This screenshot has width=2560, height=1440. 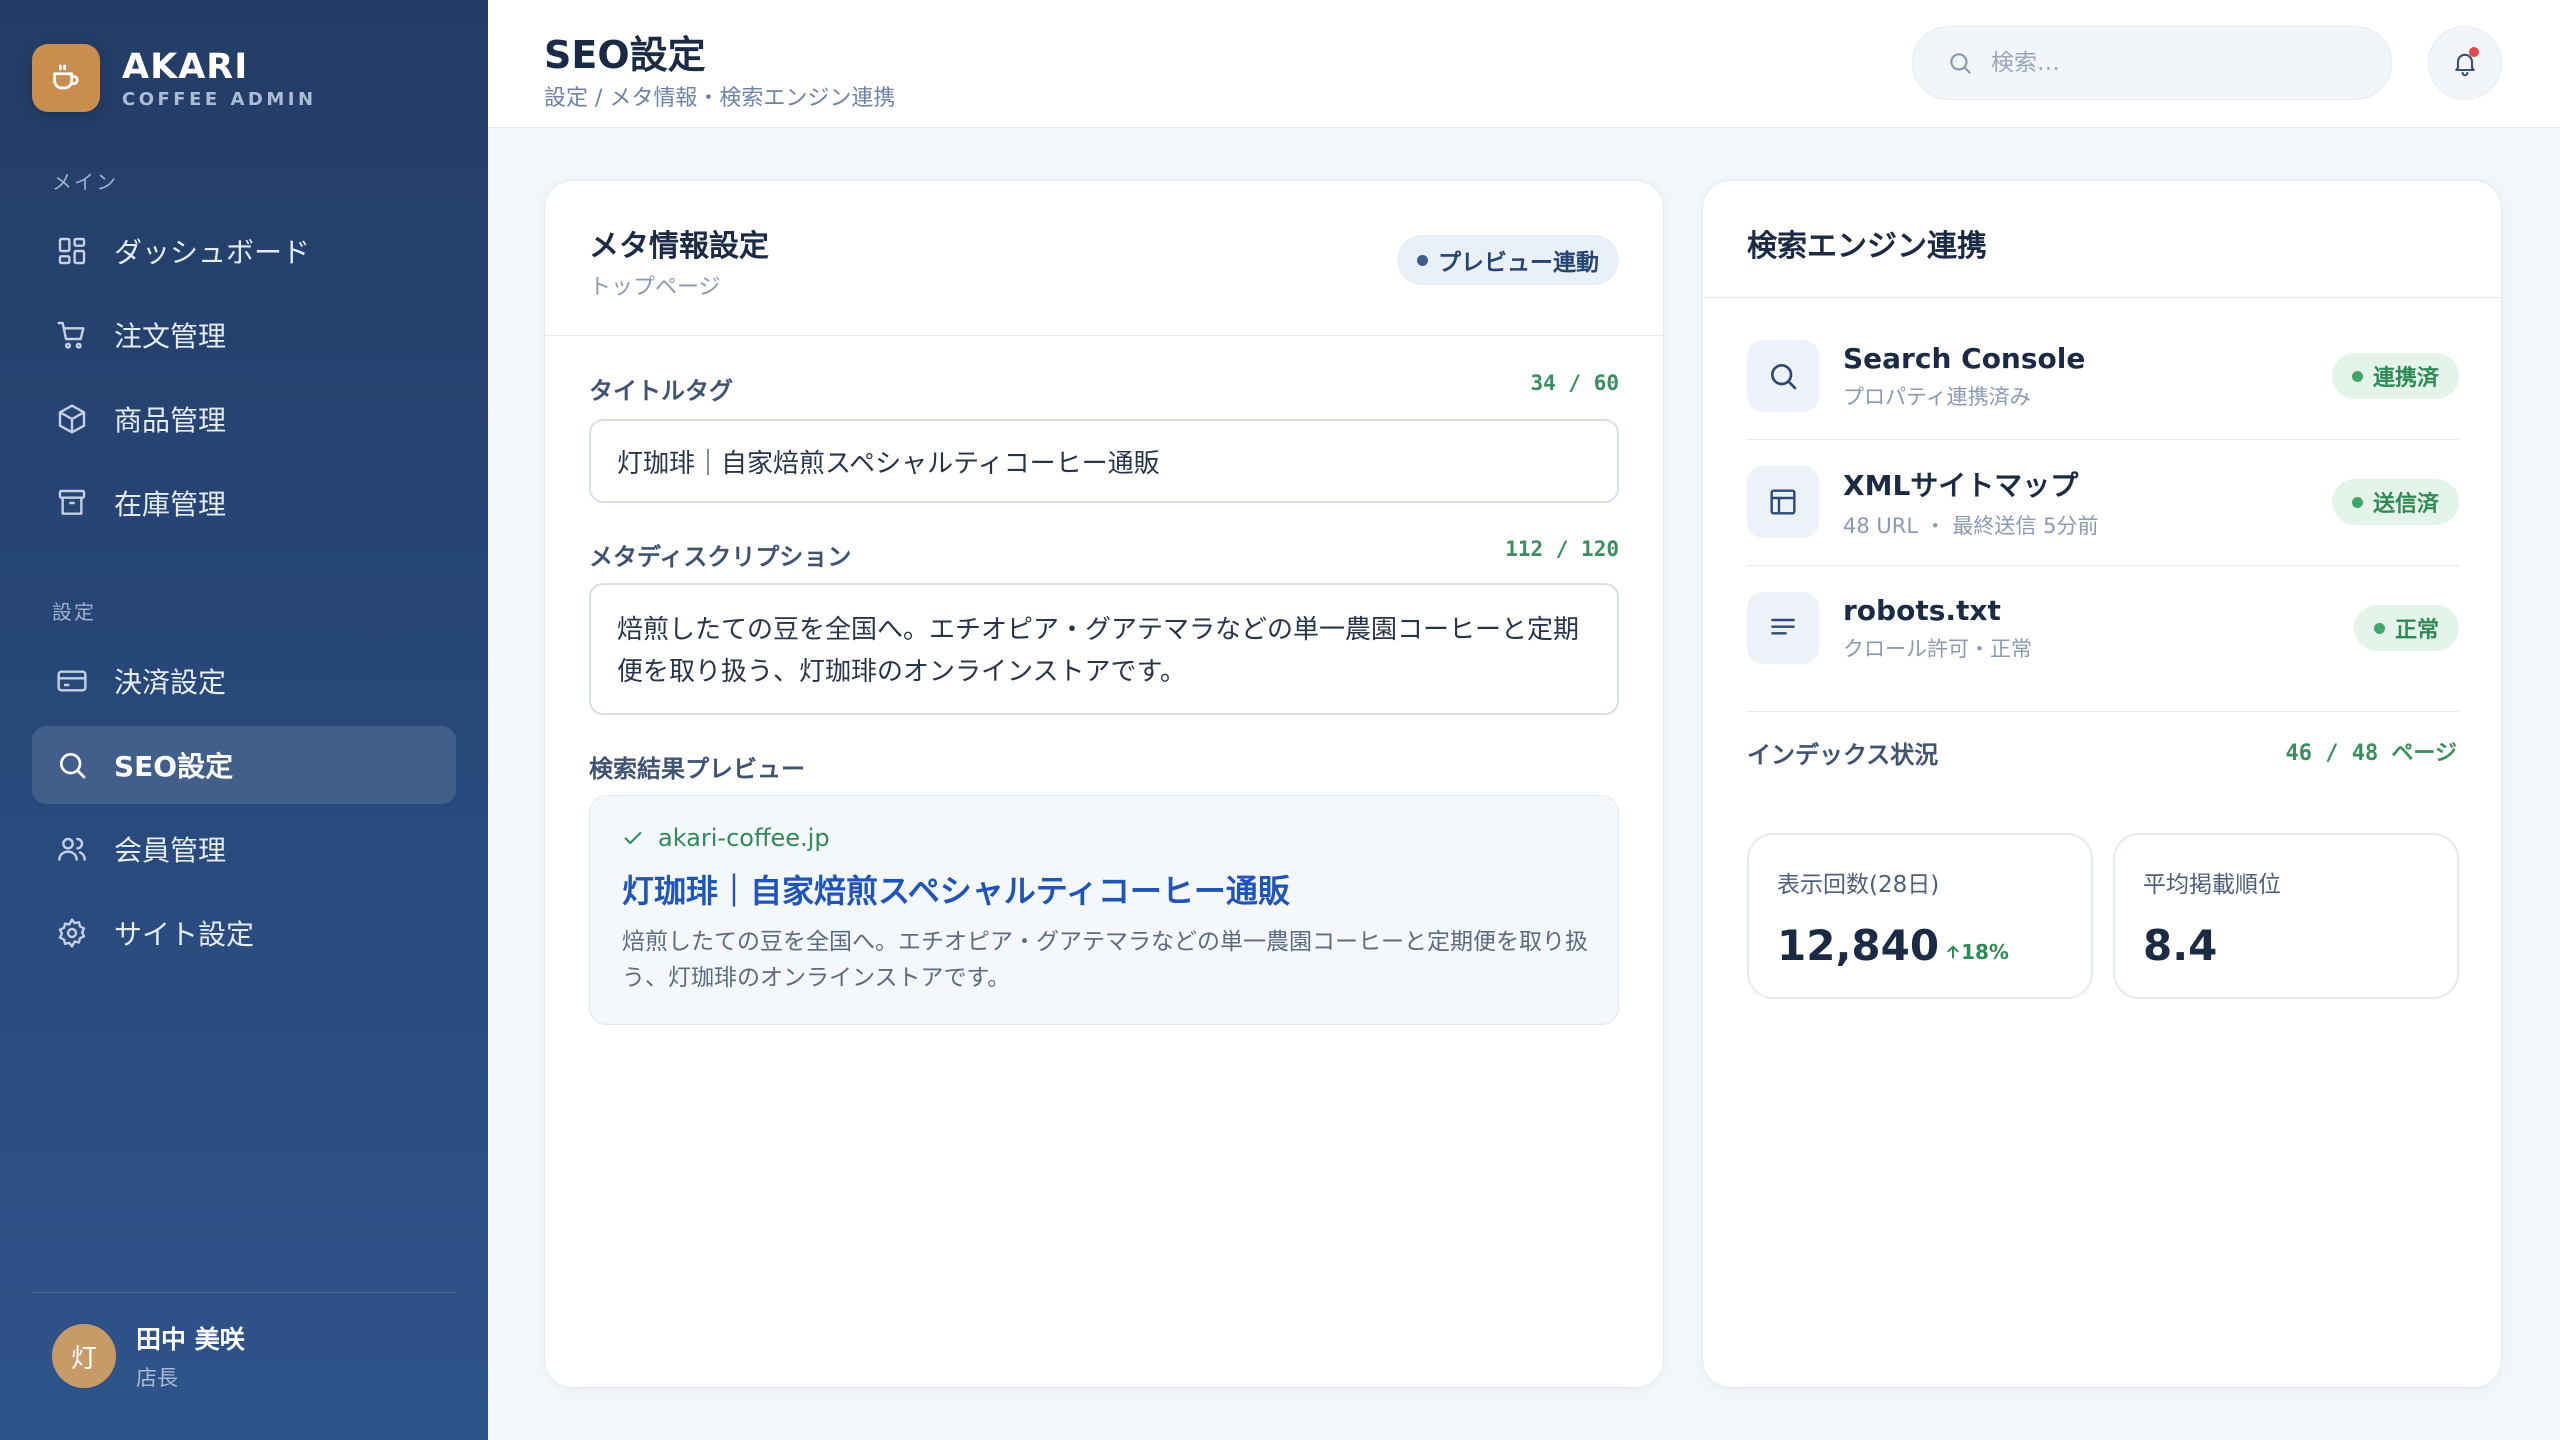 I want to click on search-box, so click(x=2152, y=63).